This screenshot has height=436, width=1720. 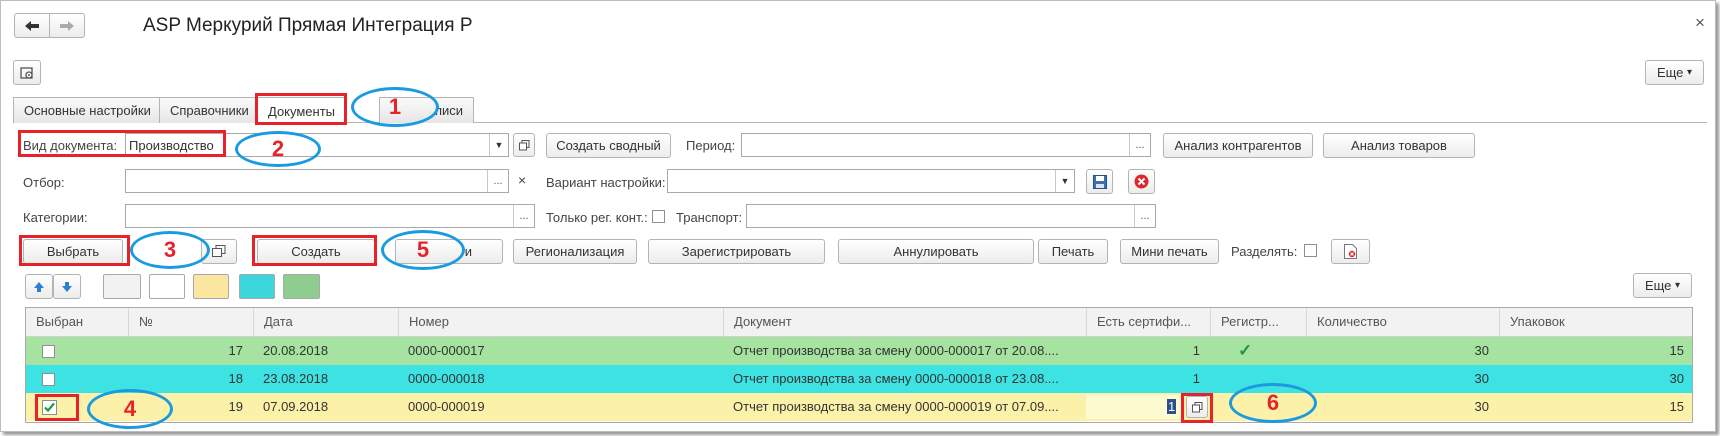 What do you see at coordinates (235, 378) in the screenshot?
I see `row-num: 18` at bounding box center [235, 378].